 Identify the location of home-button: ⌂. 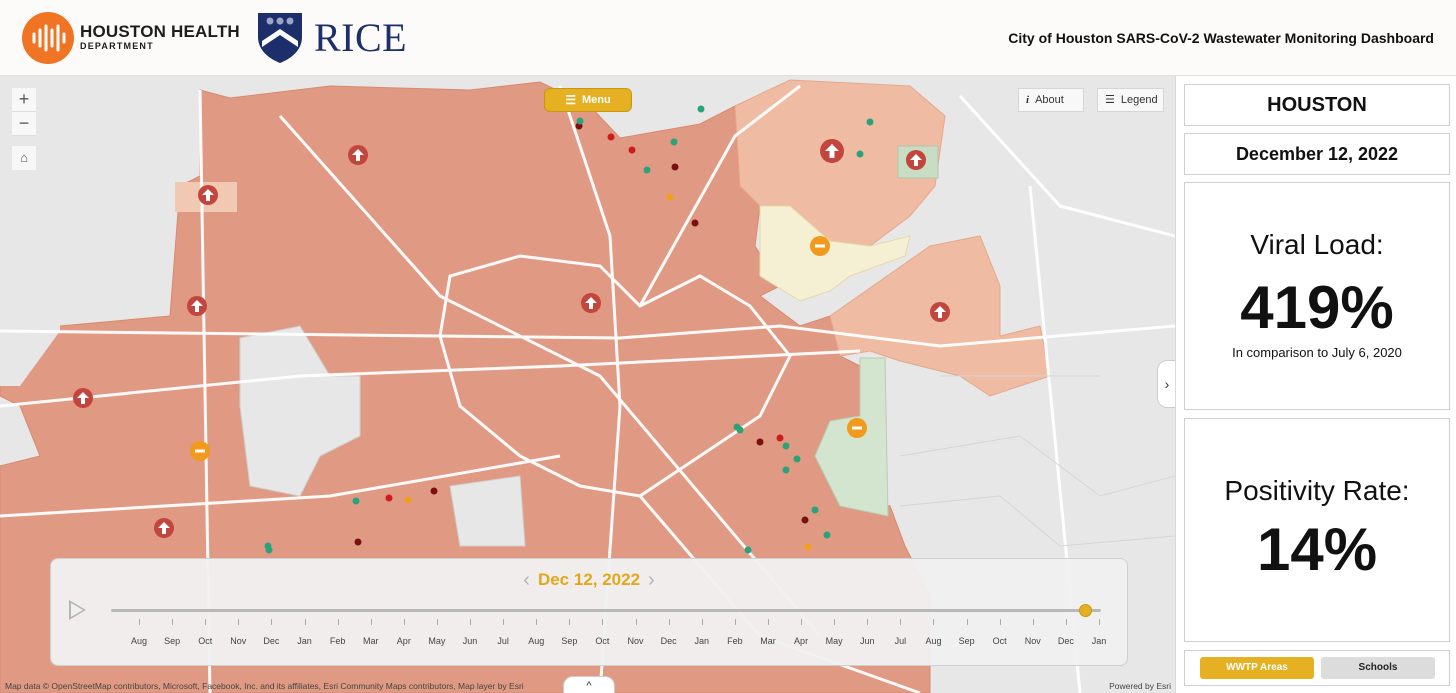
(24, 158).